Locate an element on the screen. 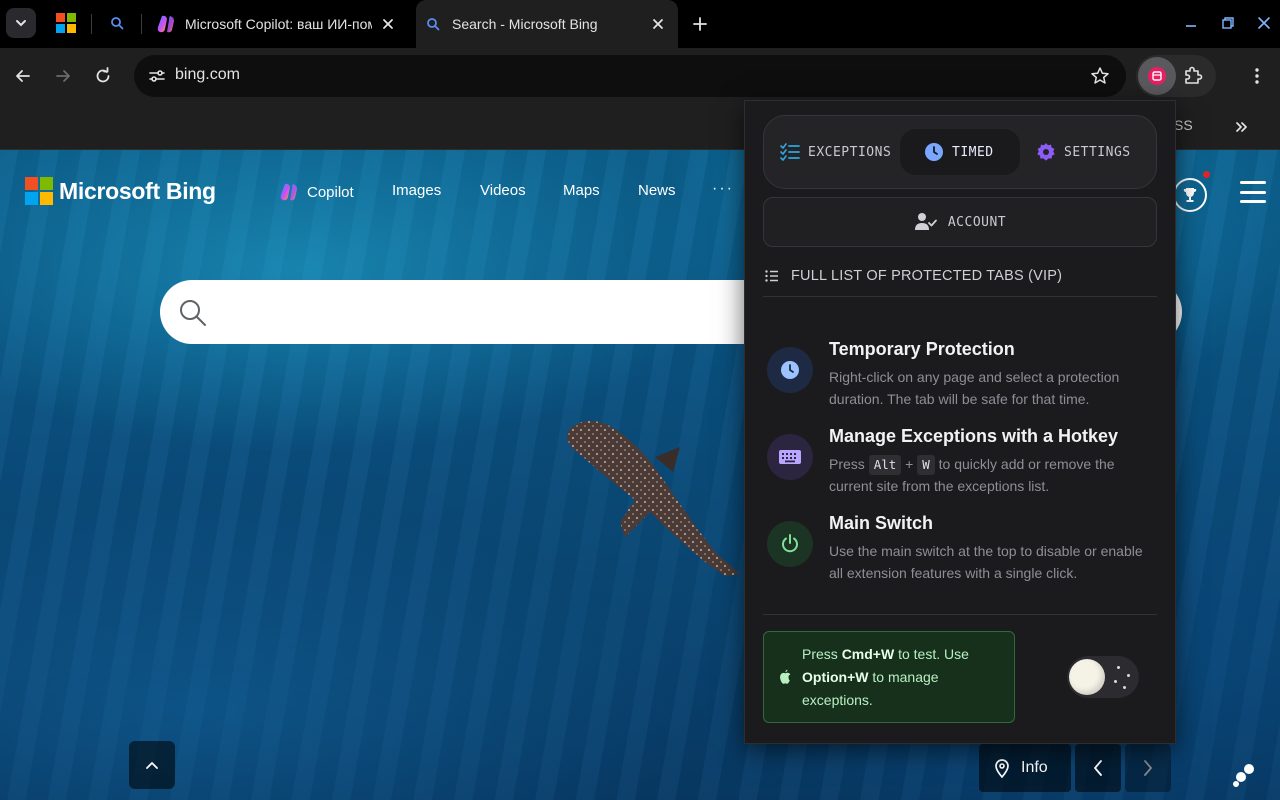  apple-icon is located at coordinates (785, 676).